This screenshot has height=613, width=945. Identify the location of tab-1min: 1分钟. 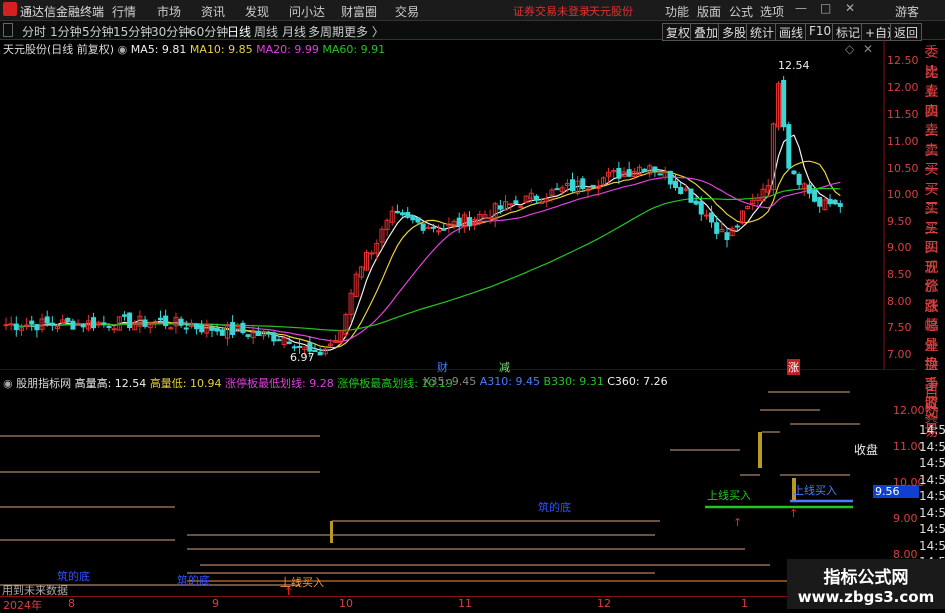
(66, 31).